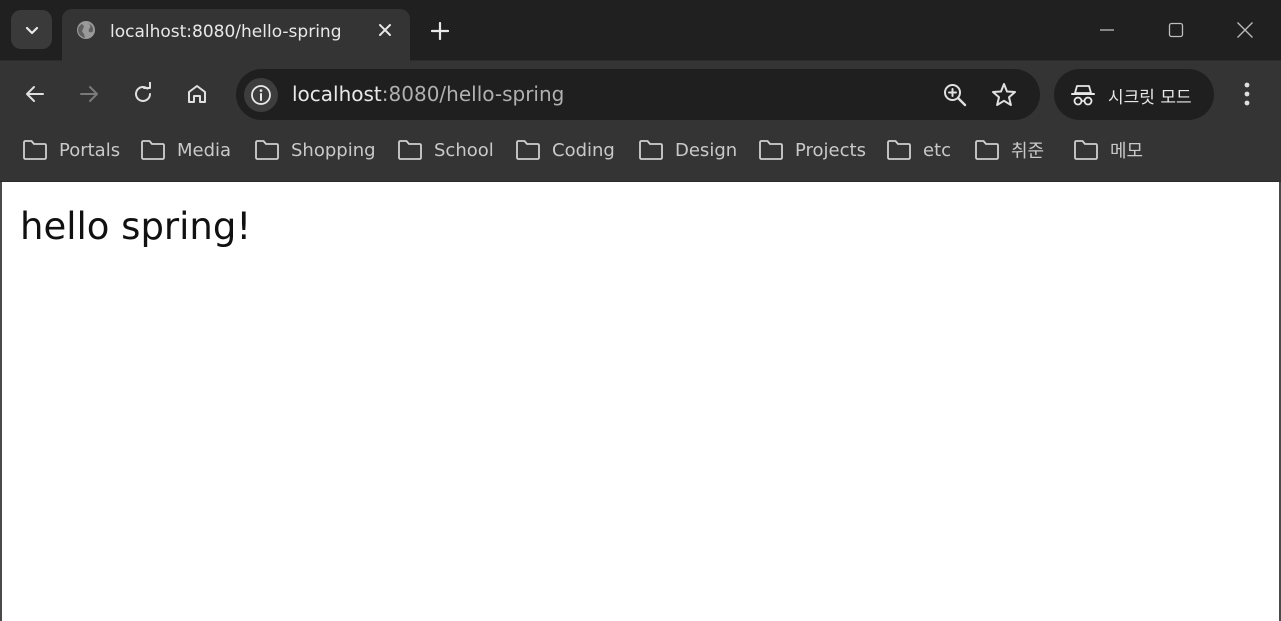  I want to click on bookmark-label: Projects, so click(830, 150).